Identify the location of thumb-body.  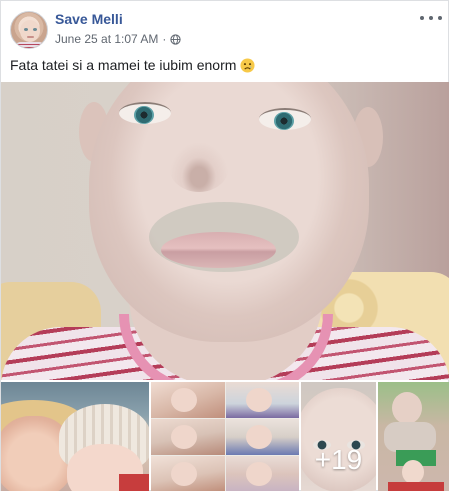
(410, 437).